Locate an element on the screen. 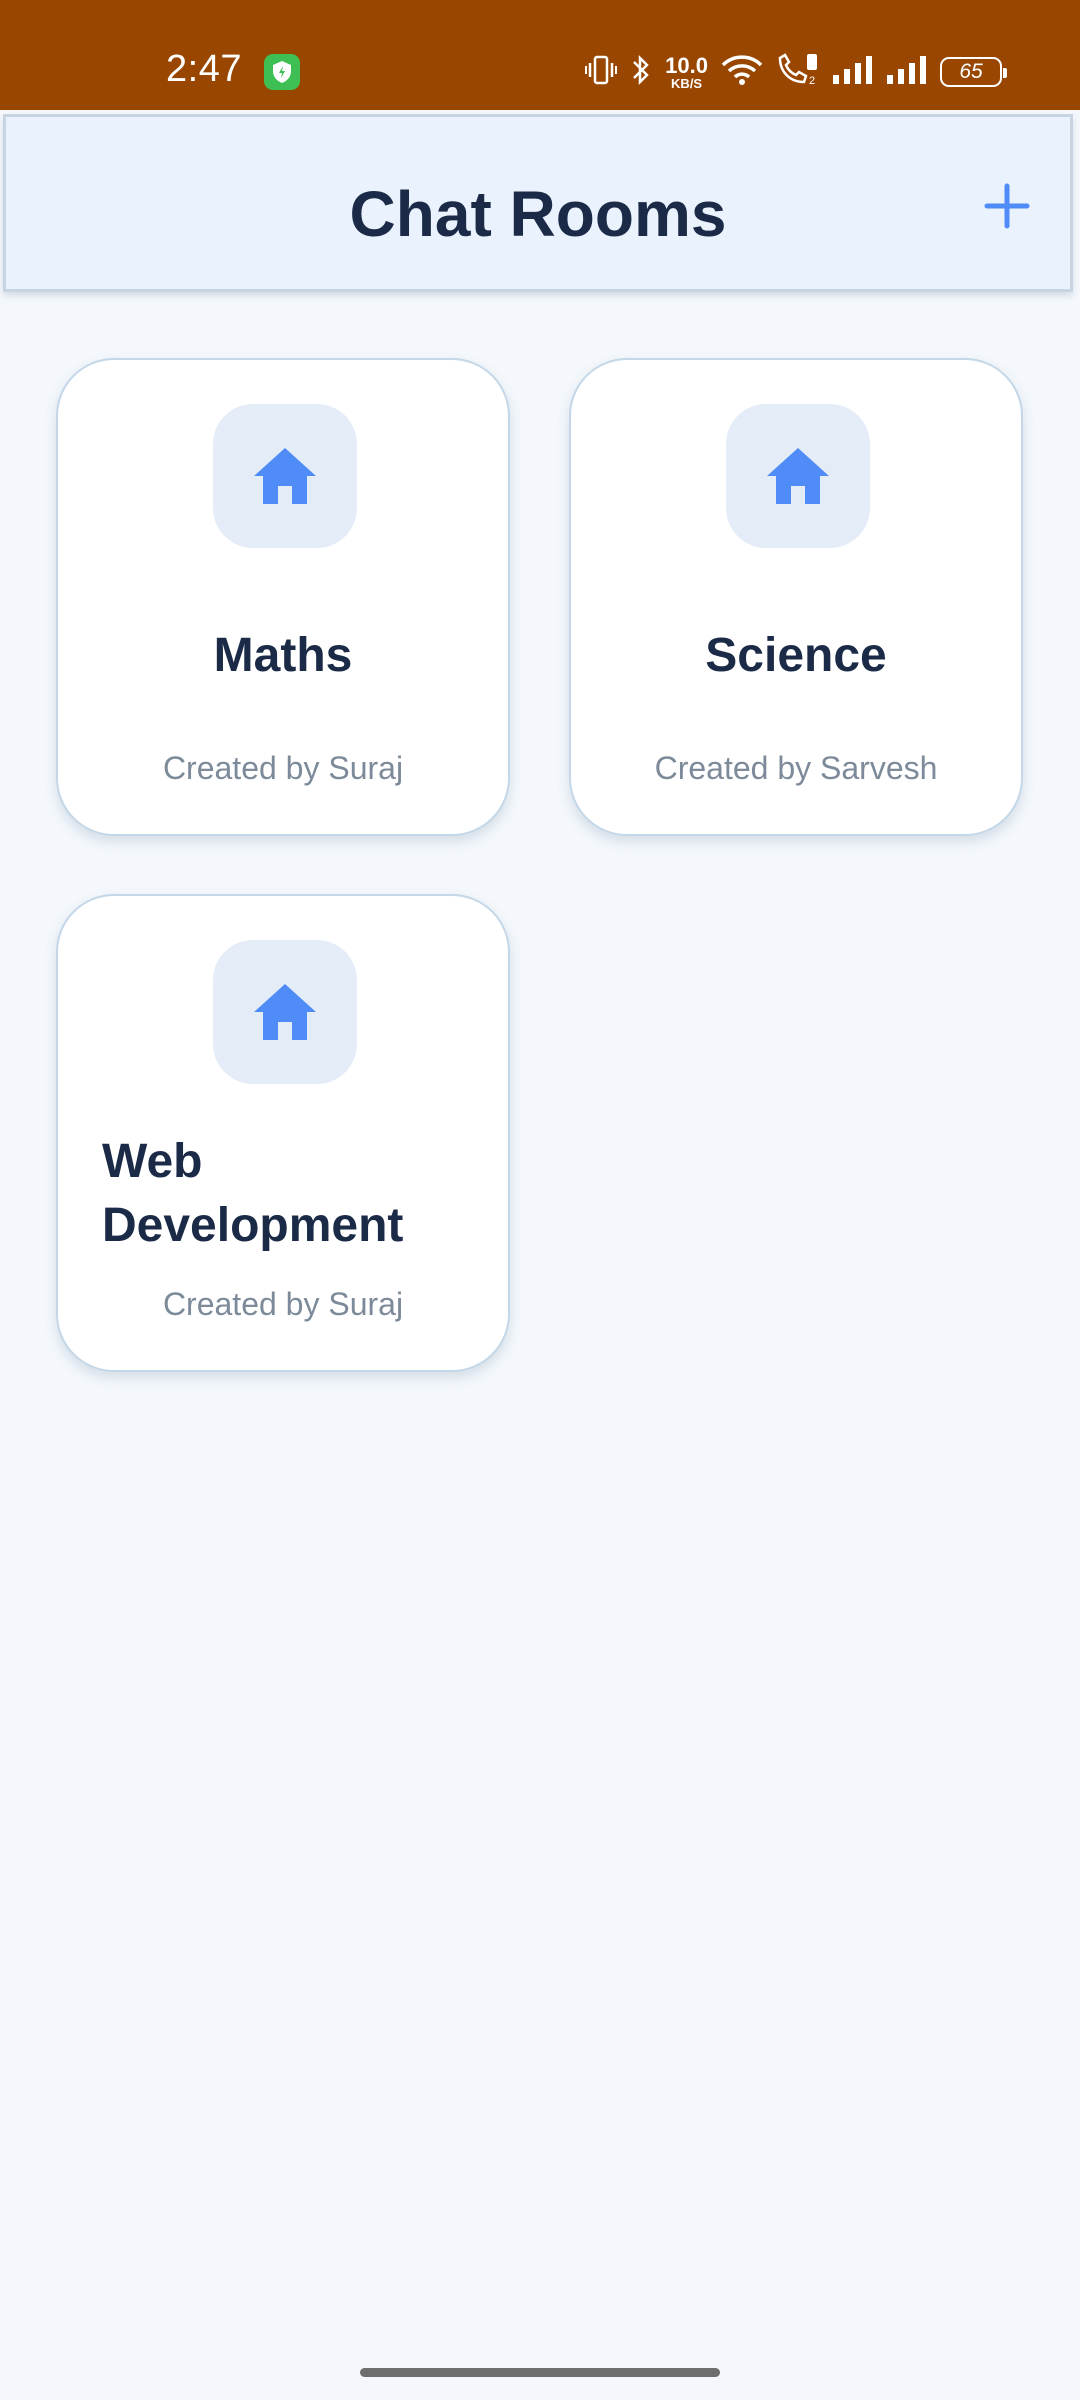  shield-app-icon is located at coordinates (282, 72).